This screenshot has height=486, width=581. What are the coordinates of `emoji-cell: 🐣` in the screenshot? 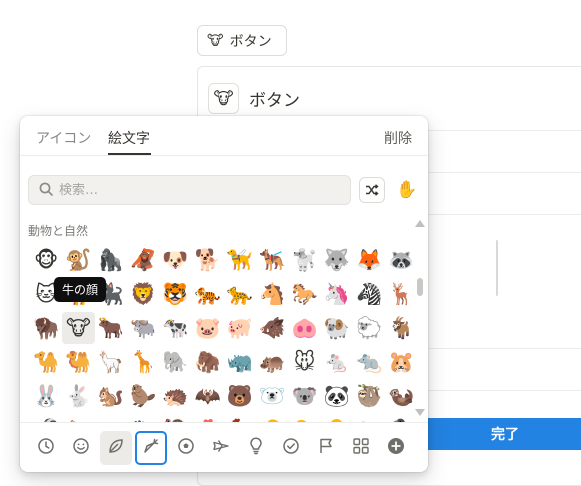 It's located at (272, 418).